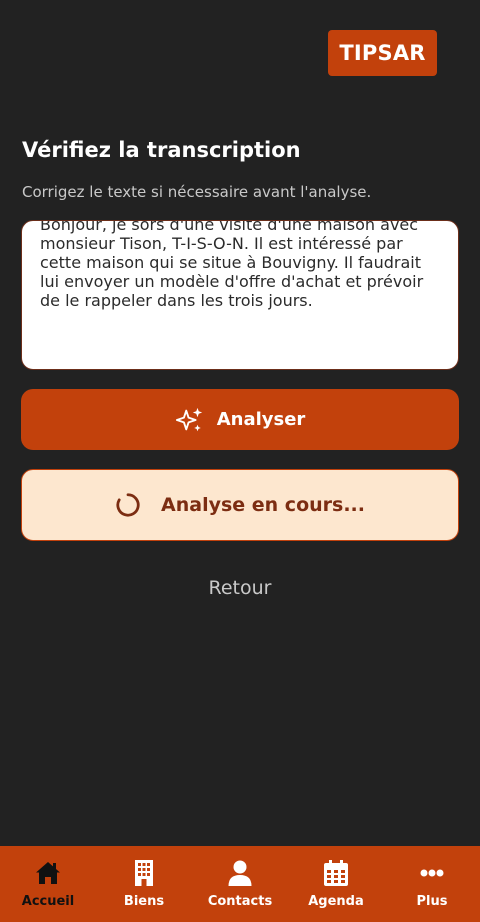  What do you see at coordinates (144, 901) in the screenshot?
I see `nav-label-biens: Biens` at bounding box center [144, 901].